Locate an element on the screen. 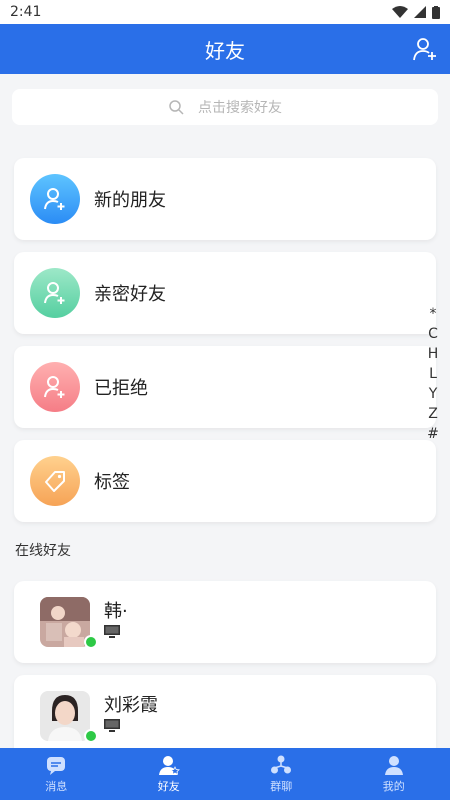 This screenshot has width=450, height=800. wifi-icon is located at coordinates (400, 12).